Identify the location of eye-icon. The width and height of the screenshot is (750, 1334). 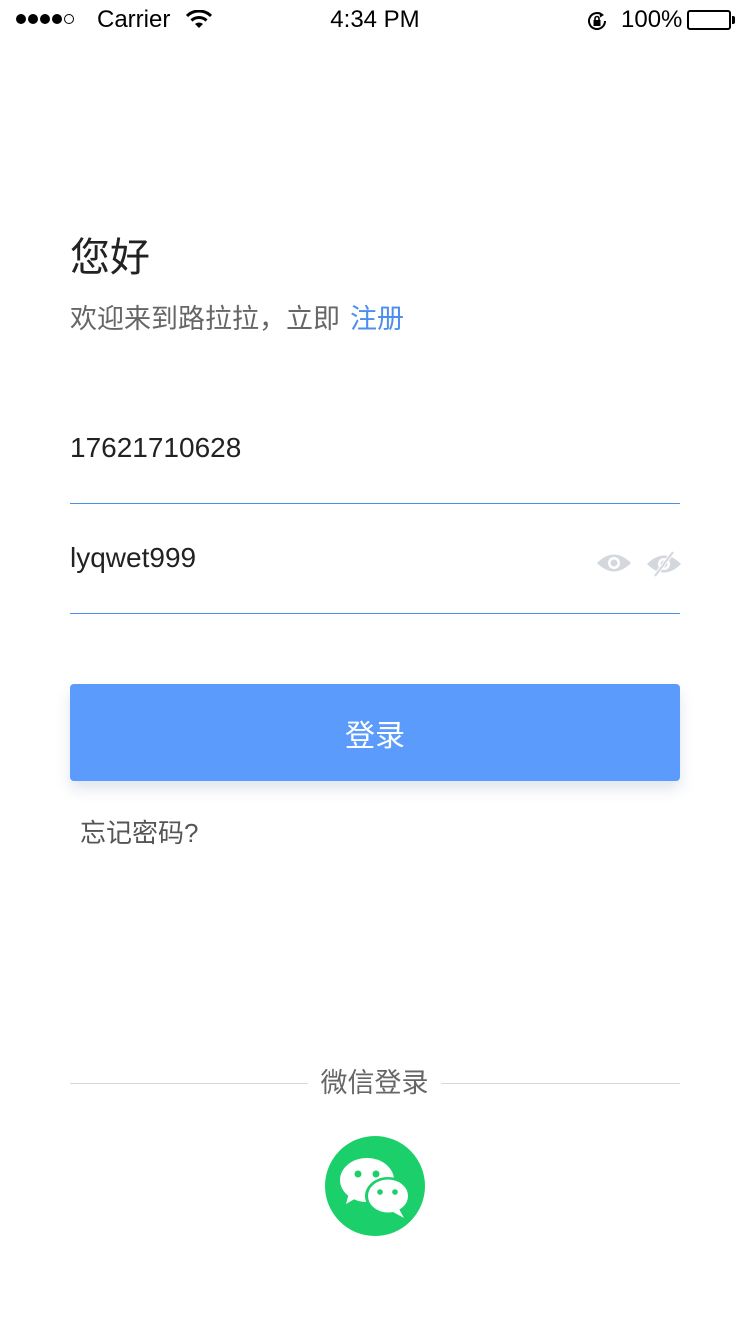
(614, 565).